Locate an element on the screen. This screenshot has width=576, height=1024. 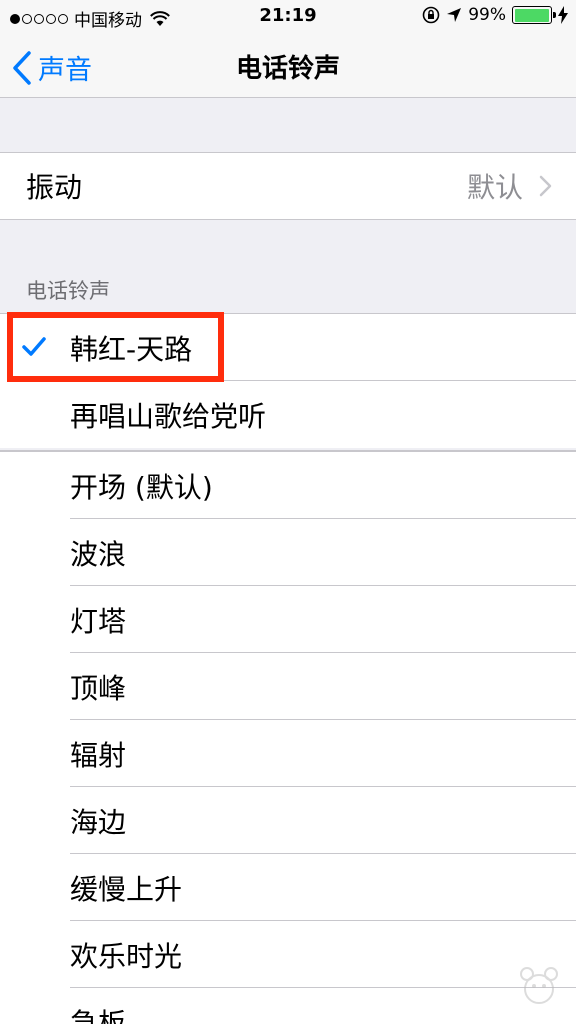
battery-icon is located at coordinates (534, 15).